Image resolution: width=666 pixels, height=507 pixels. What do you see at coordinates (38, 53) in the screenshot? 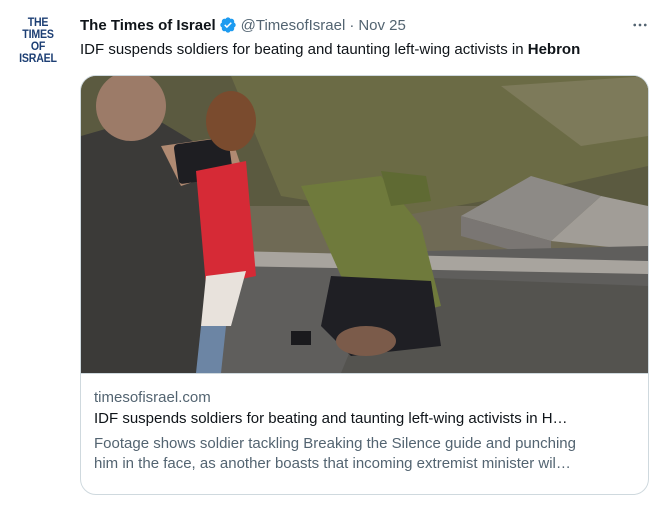
I see `avatar-line-2: OF ISRAEL` at bounding box center [38, 53].